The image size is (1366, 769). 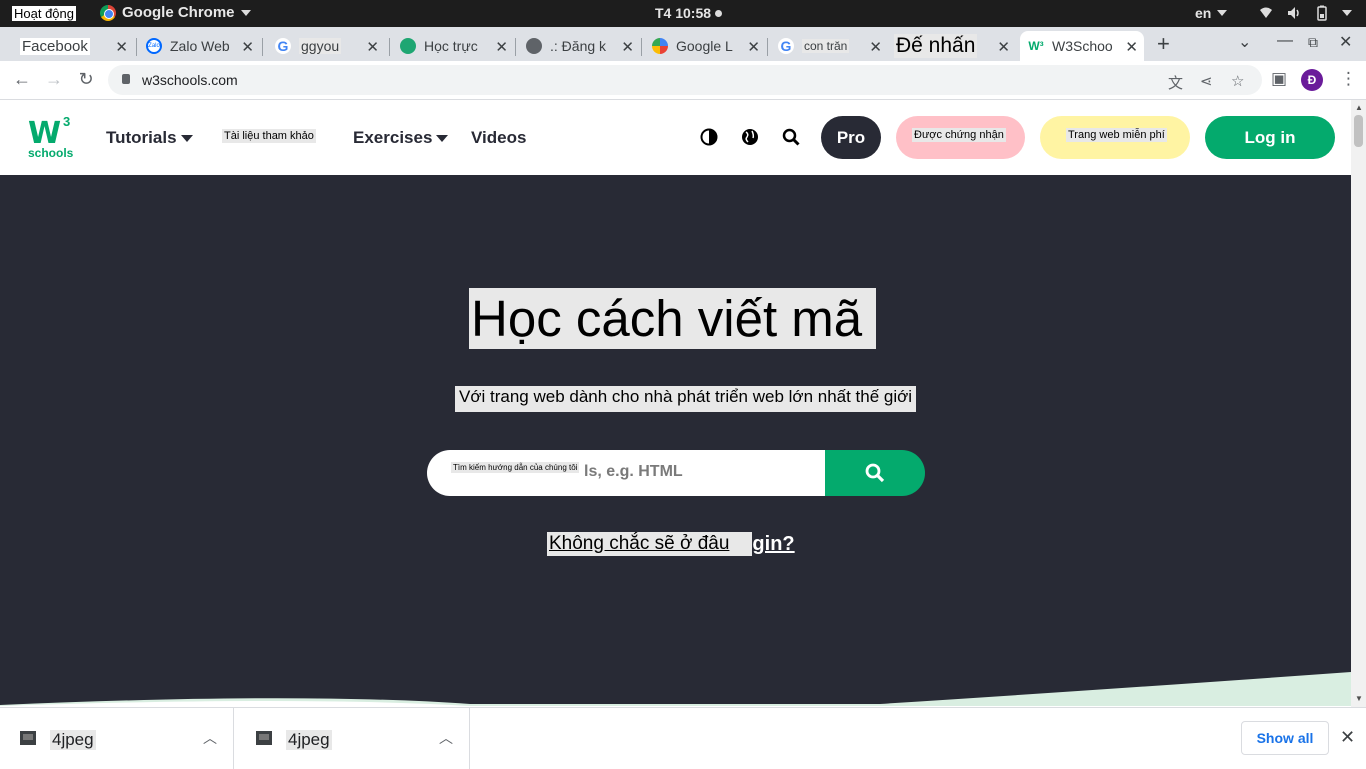 I want to click on minimize-icon: —, so click(x=1285, y=41).